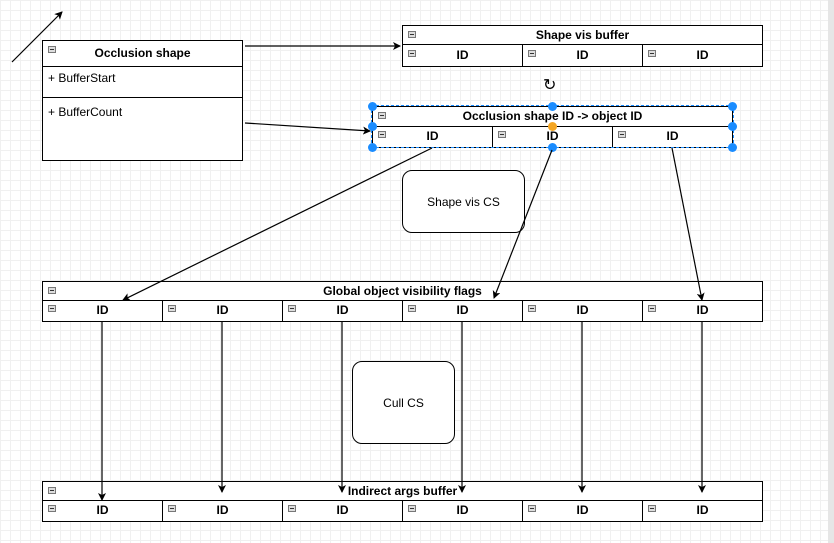 Image resolution: width=834 pixels, height=543 pixels. I want to click on table-title: Global object visibility flags, so click(402, 291).